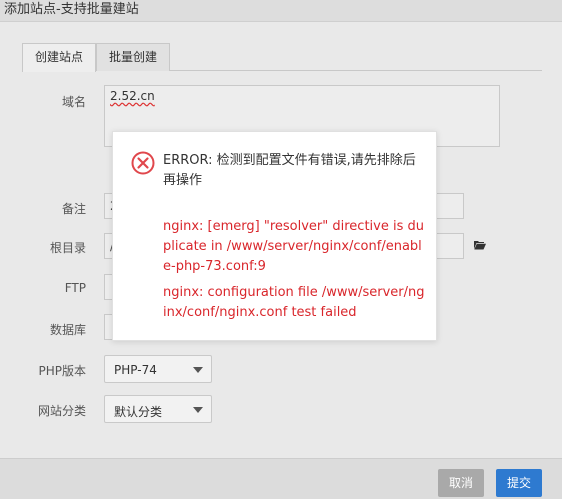 This screenshot has height=499, width=562. Describe the element at coordinates (71, 9) in the screenshot. I see `dialog-title: 添加站点-支持批量建站` at that location.